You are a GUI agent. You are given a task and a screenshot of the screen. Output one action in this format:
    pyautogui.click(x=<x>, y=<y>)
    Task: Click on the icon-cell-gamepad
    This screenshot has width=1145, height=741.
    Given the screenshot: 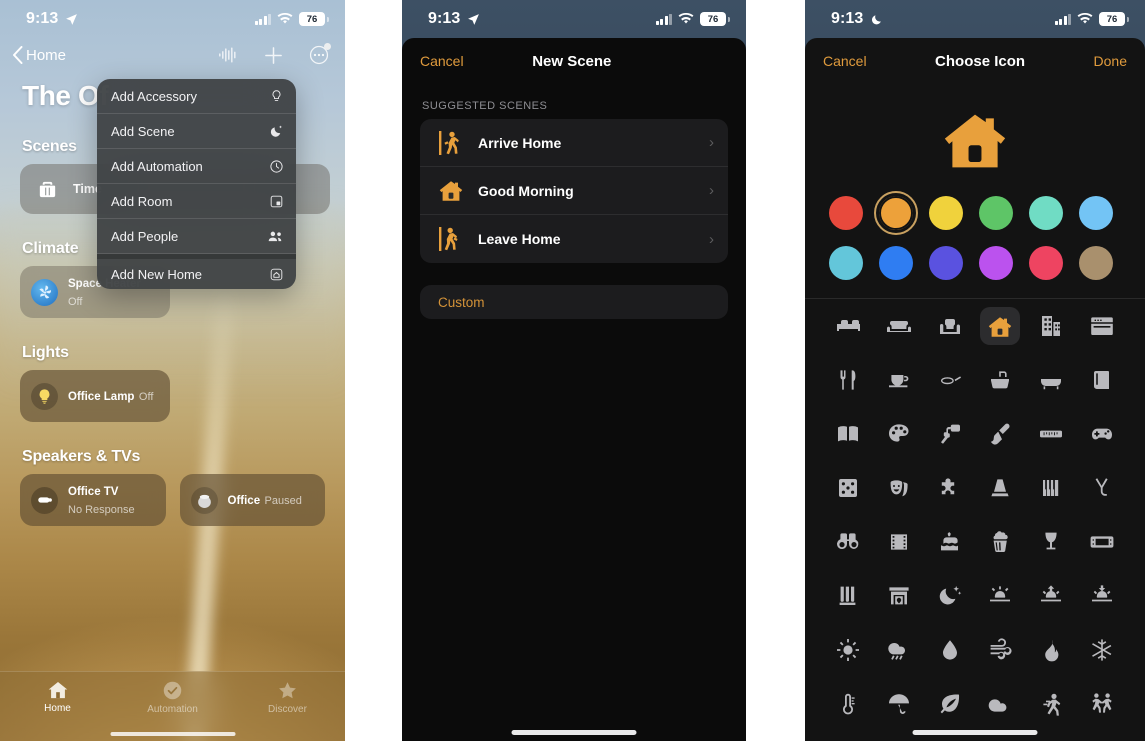 What is the action you would take?
    pyautogui.click(x=1102, y=434)
    